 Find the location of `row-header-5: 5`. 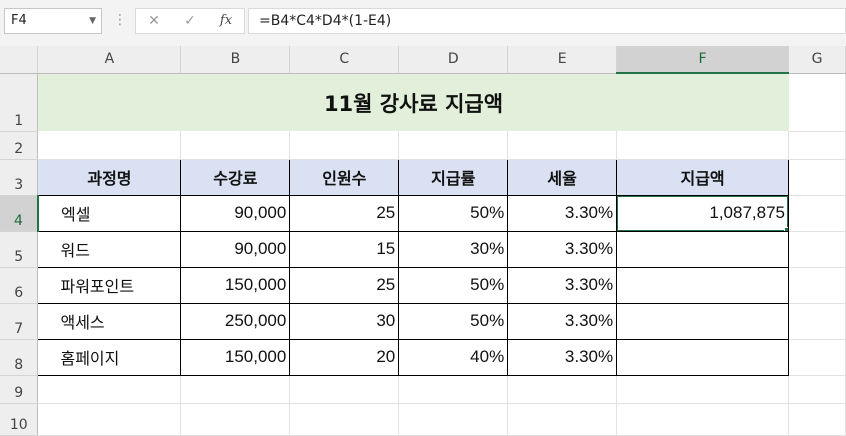

row-header-5: 5 is located at coordinates (19, 249).